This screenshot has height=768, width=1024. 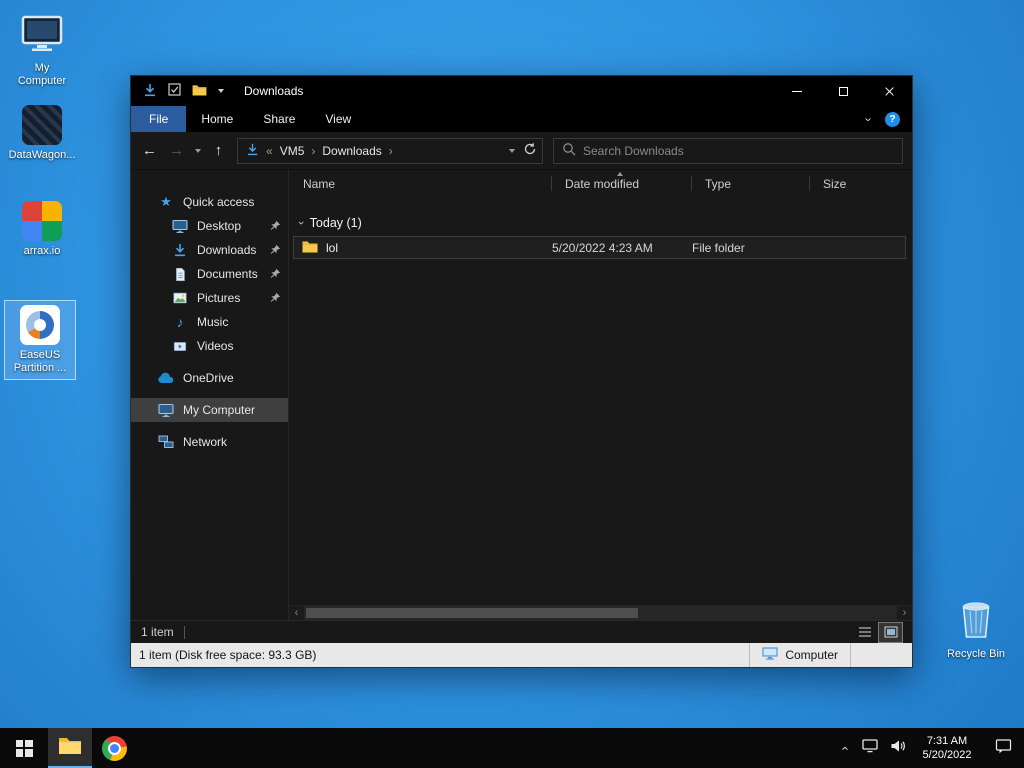 What do you see at coordinates (149, 151) in the screenshot?
I see `back-button: ←` at bounding box center [149, 151].